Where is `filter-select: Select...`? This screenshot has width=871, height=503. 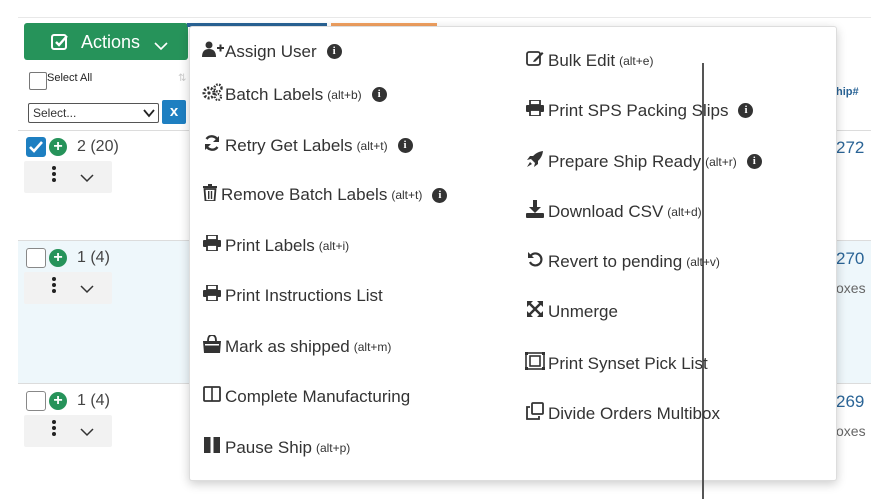
filter-select: Select... is located at coordinates (93, 113).